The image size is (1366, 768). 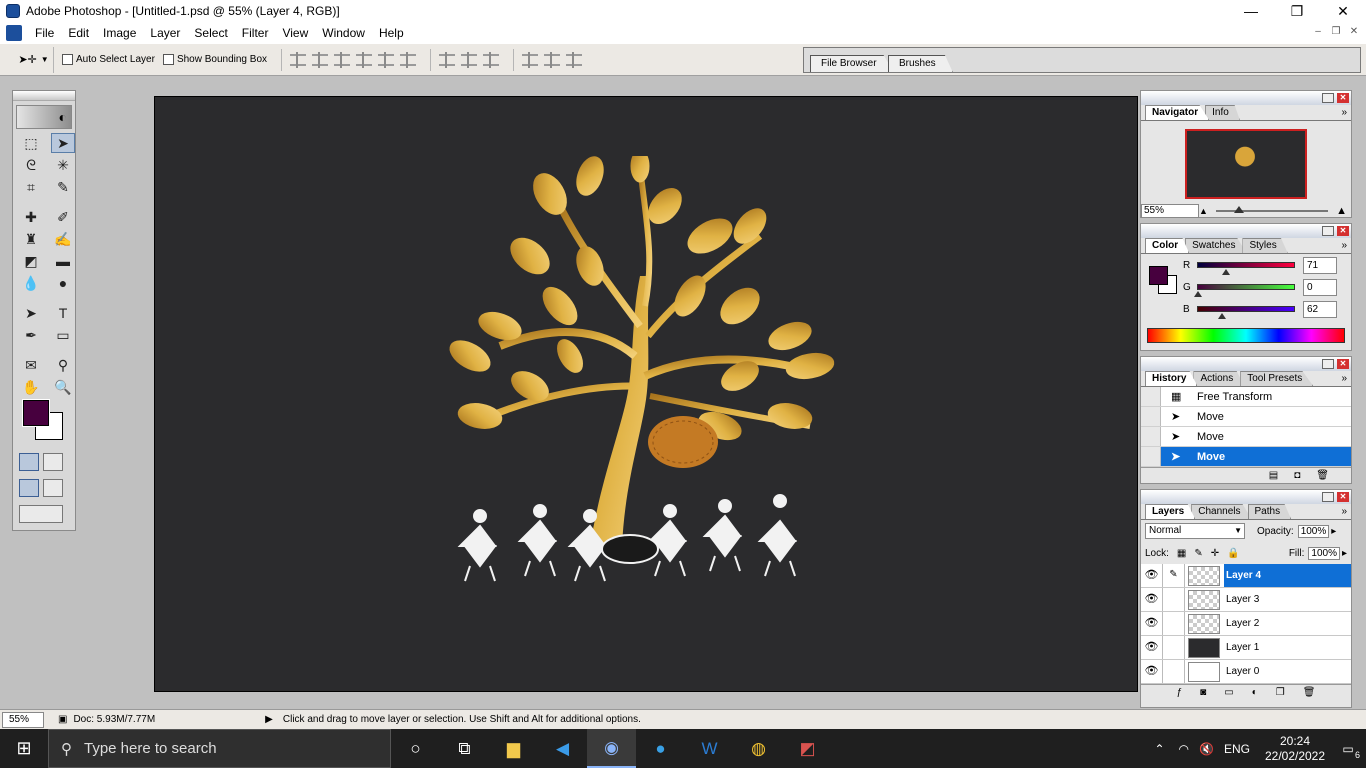 What do you see at coordinates (574, 59) in the screenshot?
I see `distribute-right-icon` at bounding box center [574, 59].